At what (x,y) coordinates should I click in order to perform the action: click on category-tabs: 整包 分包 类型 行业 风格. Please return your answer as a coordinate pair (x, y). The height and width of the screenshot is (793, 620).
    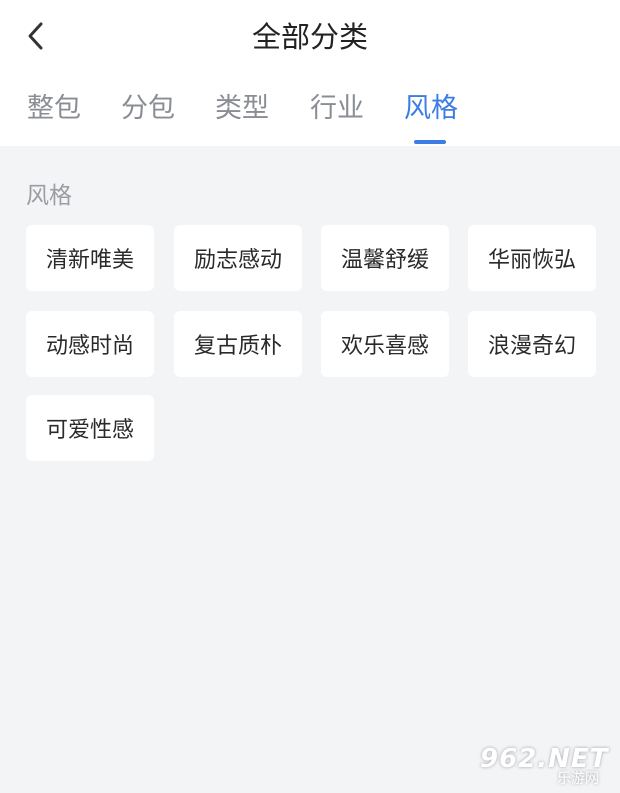
    Looking at the image, I should click on (310, 110).